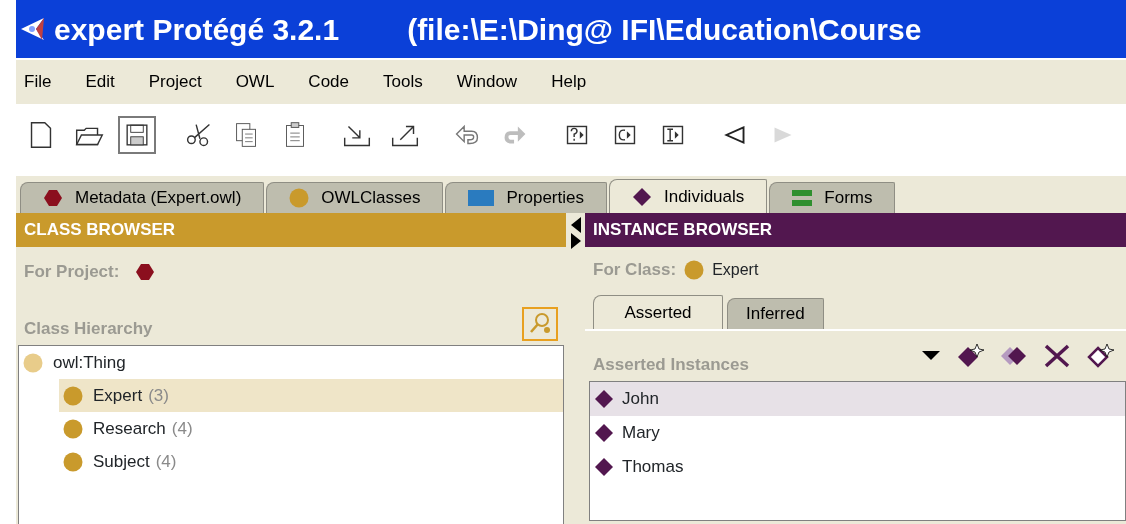 This screenshot has width=1126, height=524. I want to click on tree-node: owl:Thing, so click(291, 362).